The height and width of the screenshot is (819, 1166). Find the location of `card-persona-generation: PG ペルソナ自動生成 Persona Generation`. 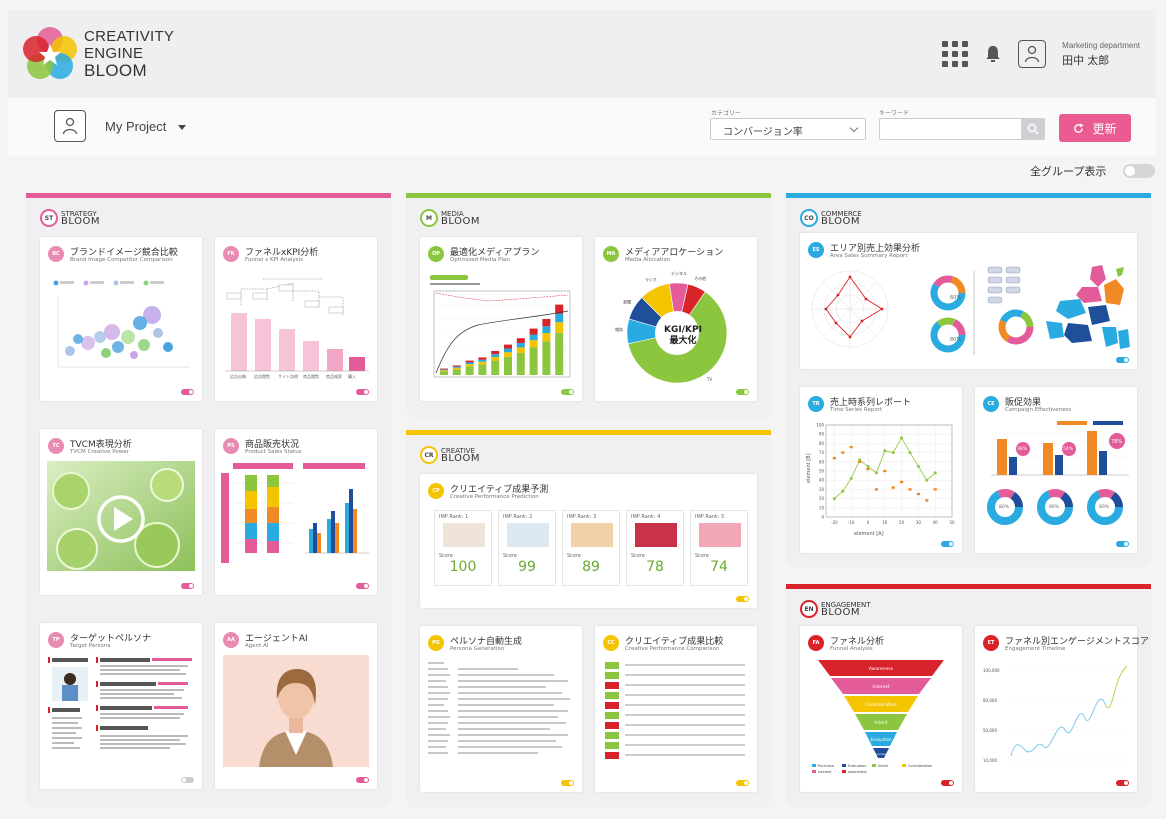

card-persona-generation: PG ペルソナ自動生成 Persona Generation is located at coordinates (501, 709).